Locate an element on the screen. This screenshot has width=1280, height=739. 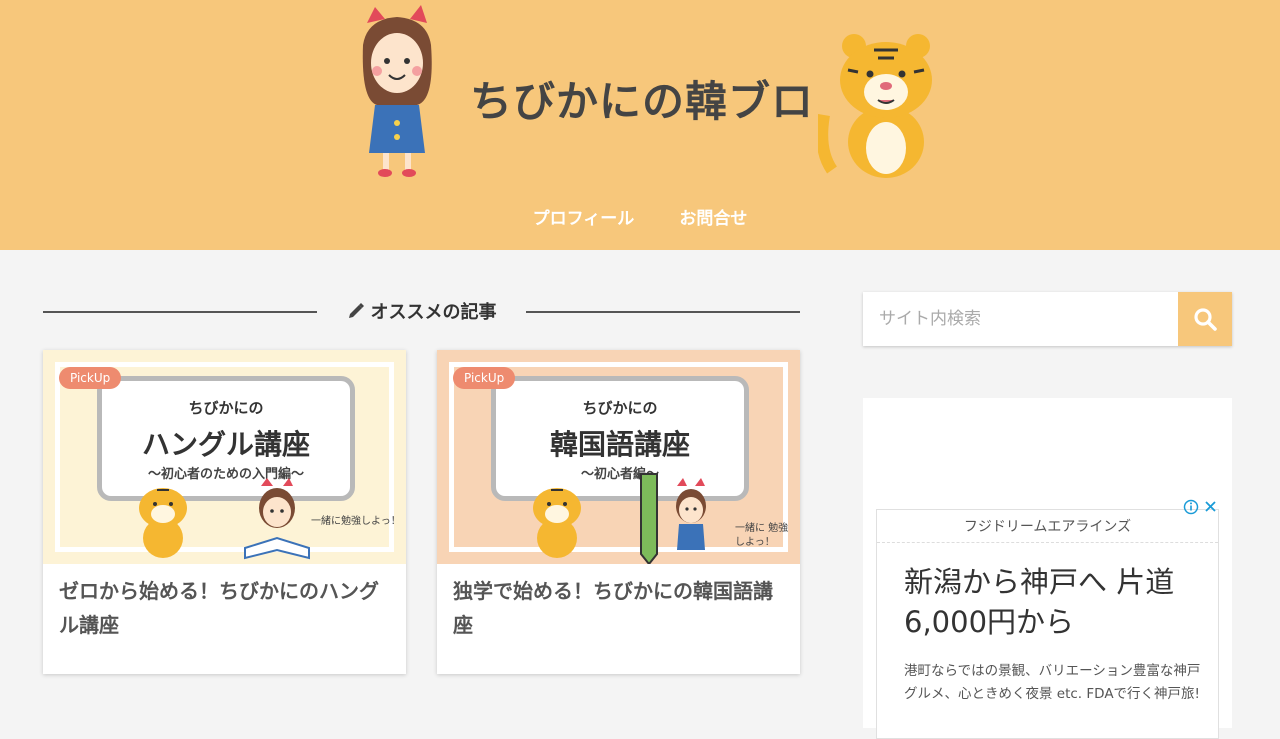
site-search is located at coordinates (1047, 319).